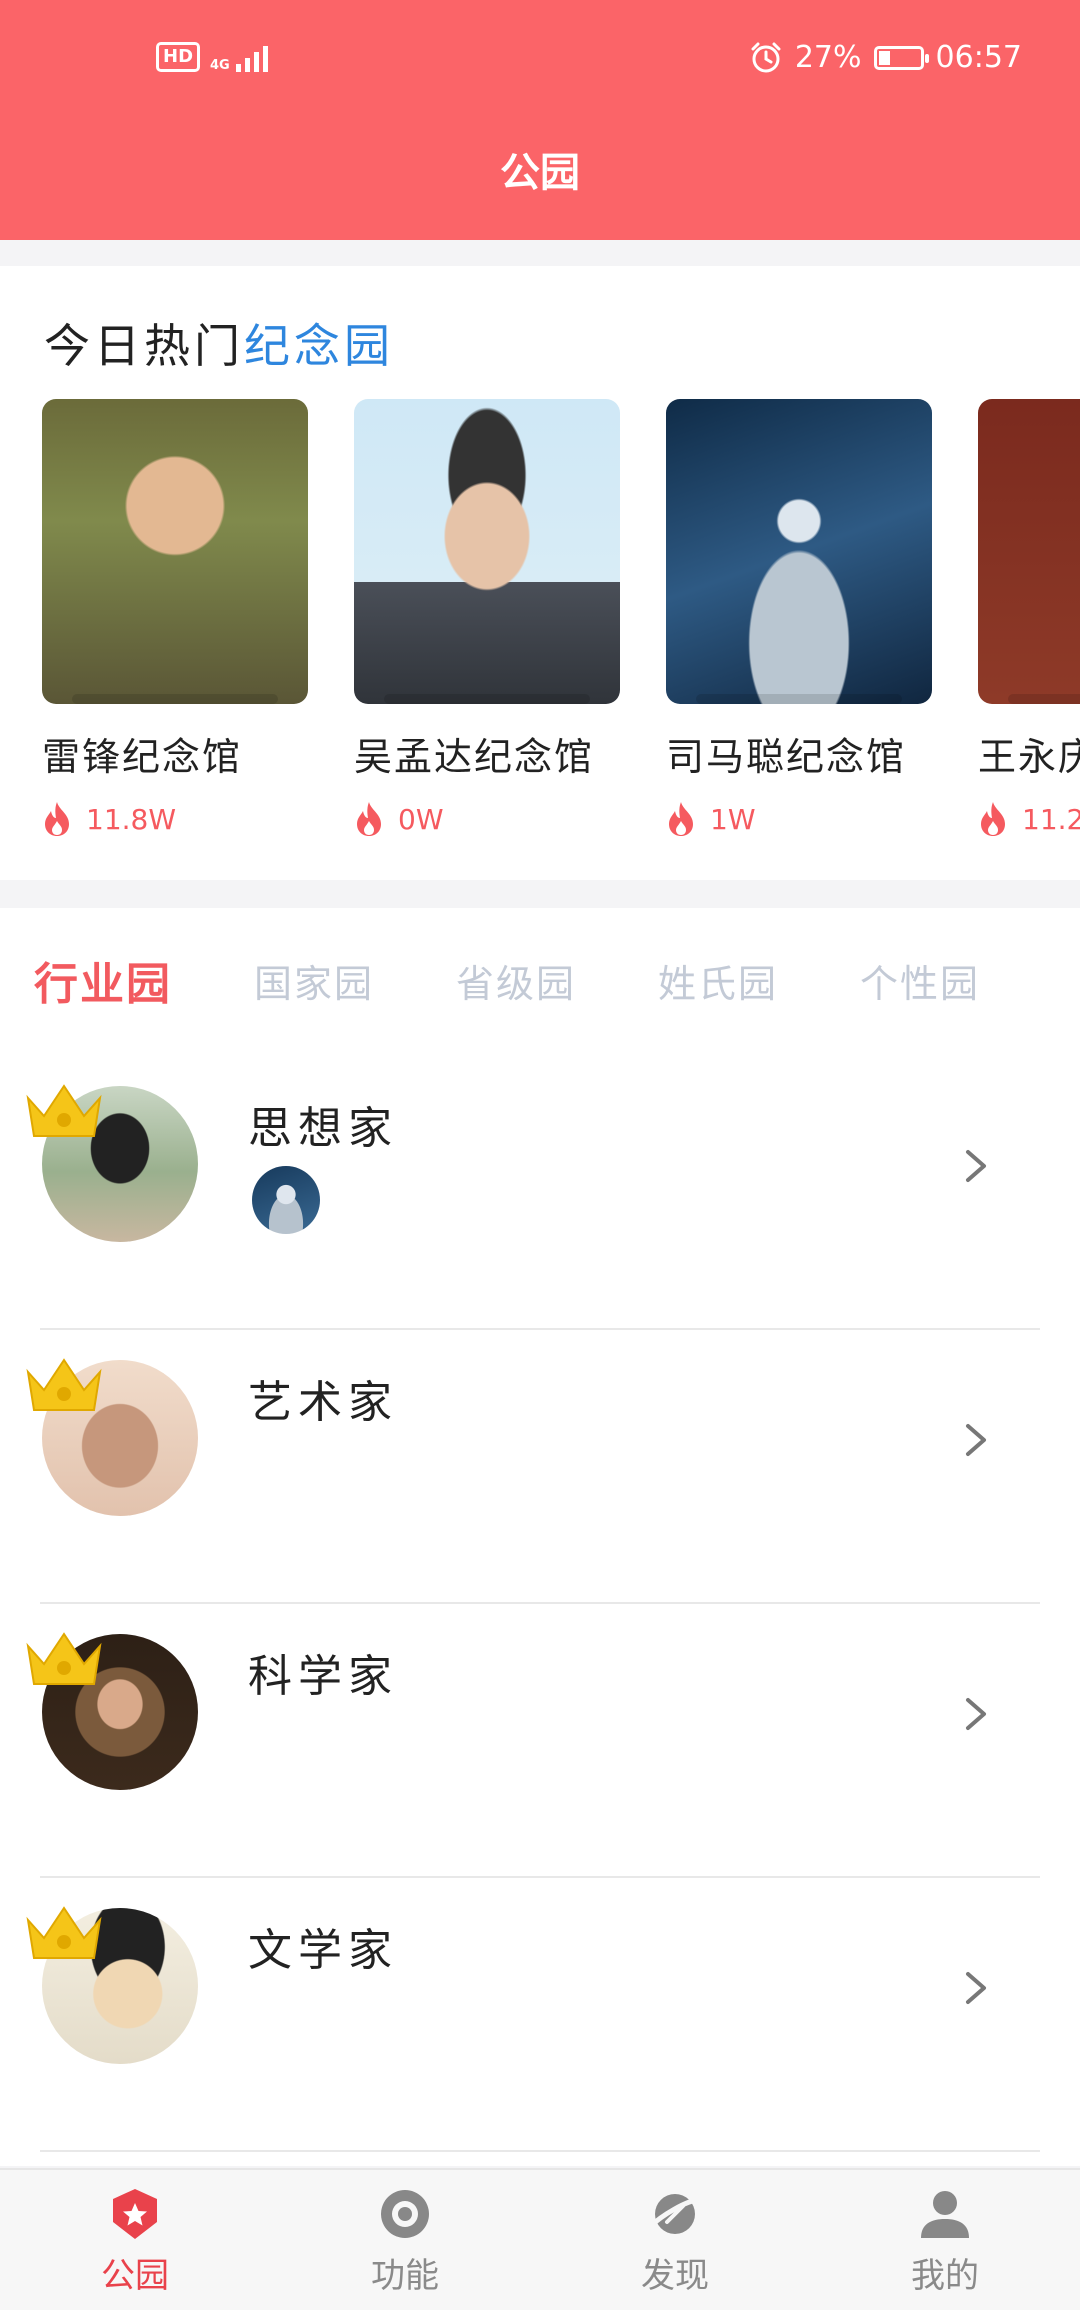  I want to click on hot-title-highlight: 纪念园, so click(319, 346).